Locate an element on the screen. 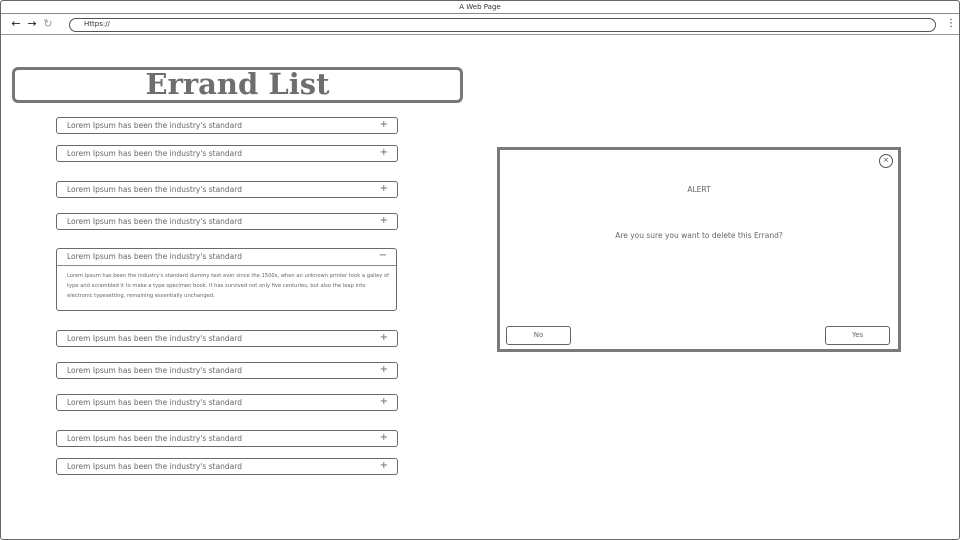 The width and height of the screenshot is (960, 540). close-icon: × is located at coordinates (886, 161).